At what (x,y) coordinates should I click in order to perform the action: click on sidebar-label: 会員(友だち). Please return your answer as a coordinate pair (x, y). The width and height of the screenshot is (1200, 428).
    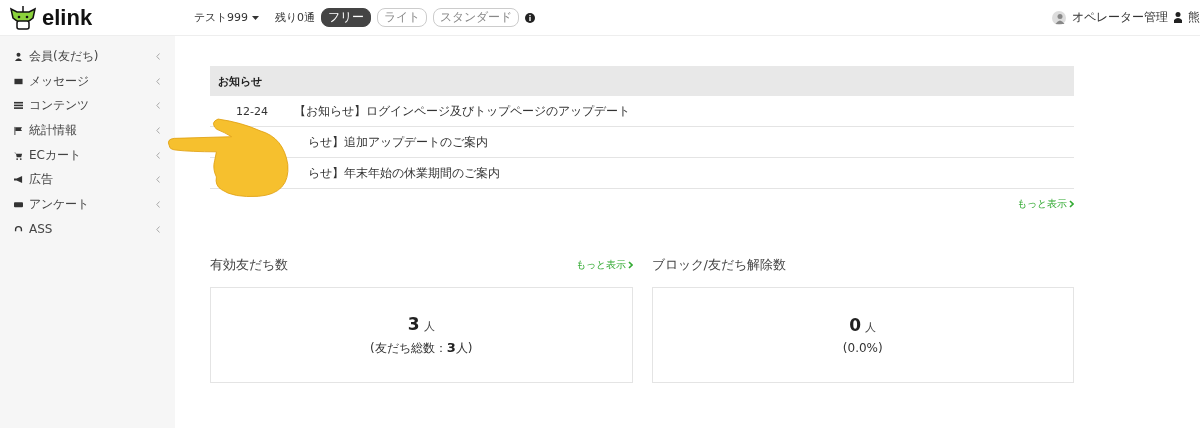
    Looking at the image, I should click on (64, 56).